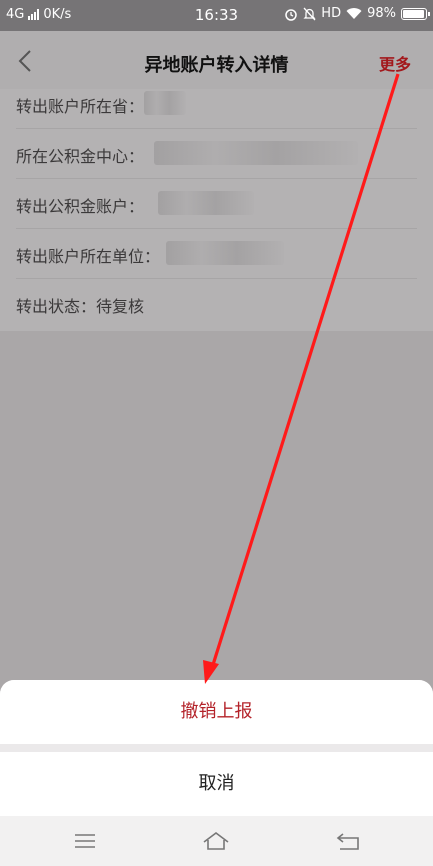 This screenshot has height=866, width=433. Describe the element at coordinates (80, 306) in the screenshot. I see `info-label: 转出状态：待复核` at that location.